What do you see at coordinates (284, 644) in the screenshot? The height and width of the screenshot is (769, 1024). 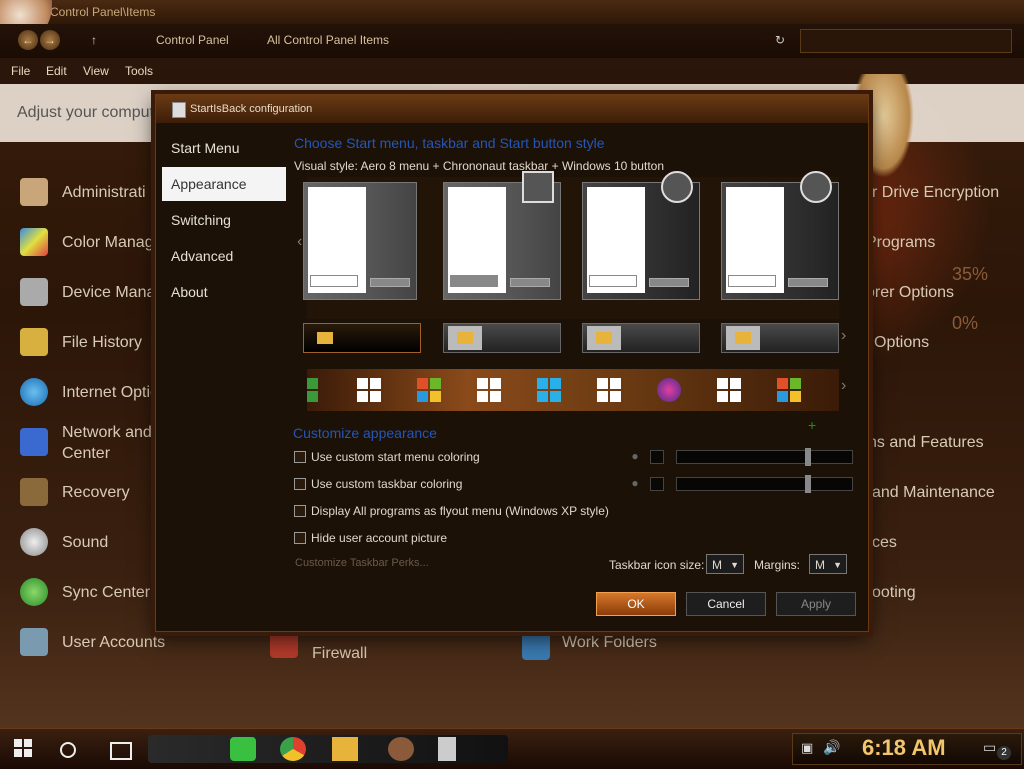 I see `firewall-icon` at bounding box center [284, 644].